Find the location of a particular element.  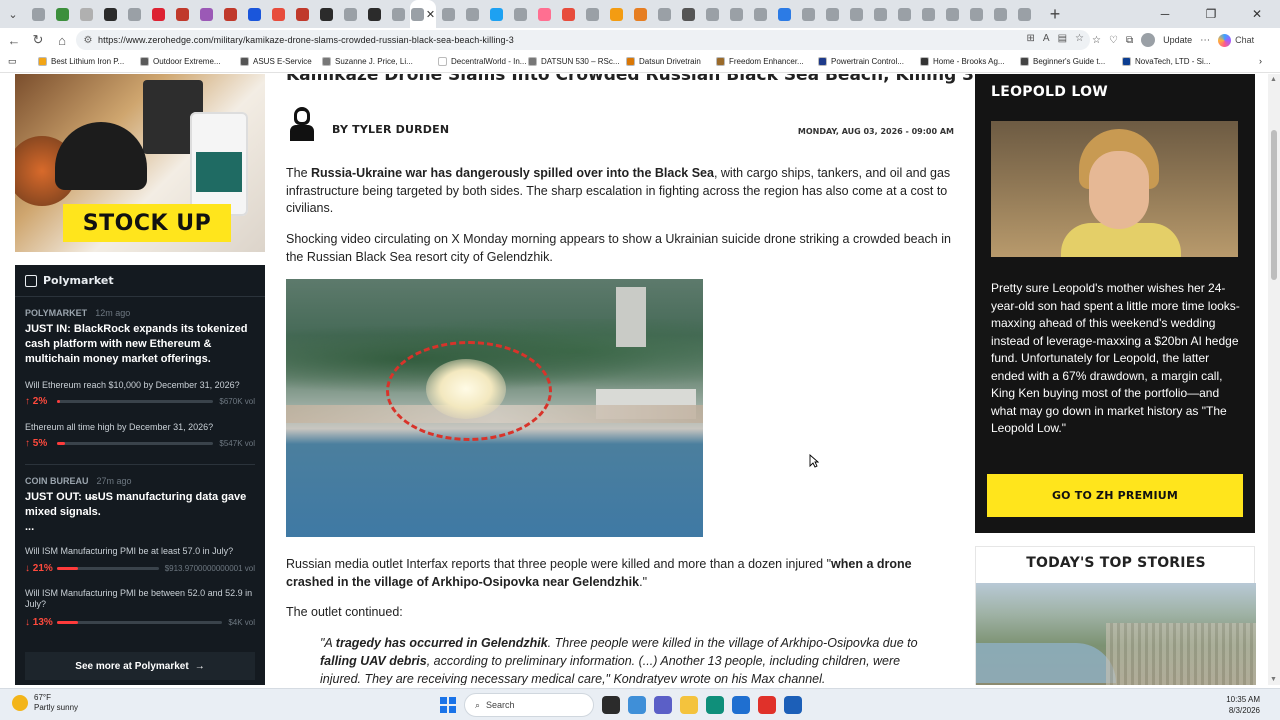

tab-search-icon: ⌄ is located at coordinates (13, 14).